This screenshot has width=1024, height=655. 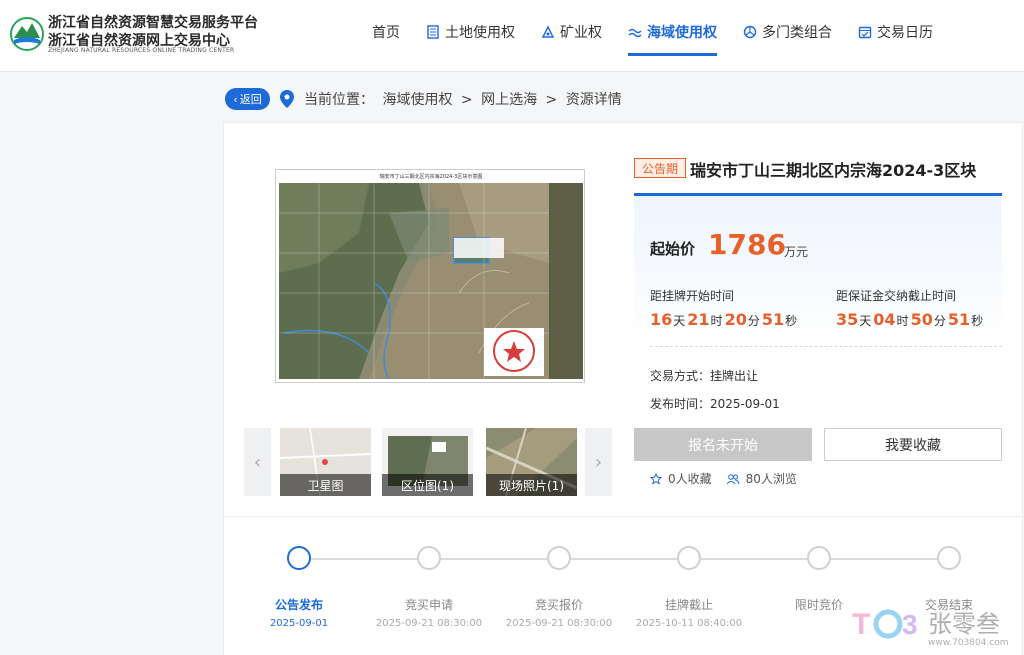 I want to click on signup-button: 报名未开始, so click(x=723, y=444).